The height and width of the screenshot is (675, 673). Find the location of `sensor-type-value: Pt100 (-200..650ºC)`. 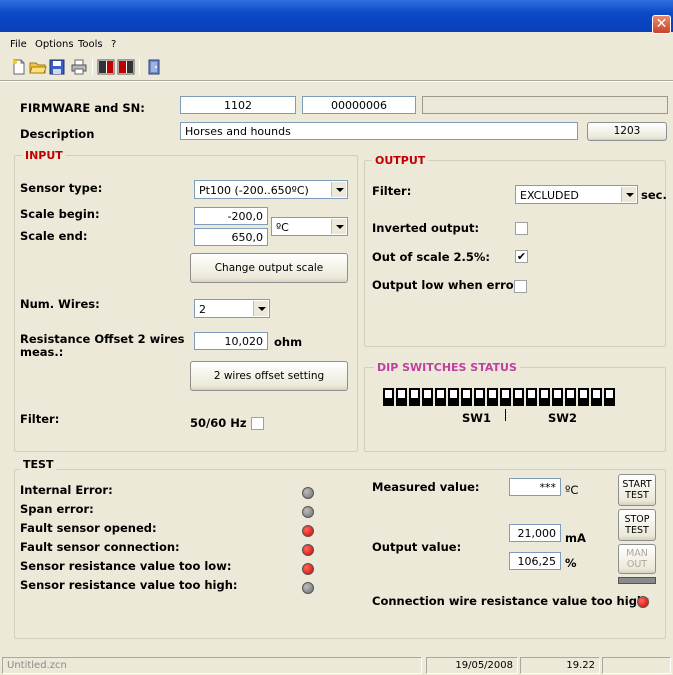

sensor-type-value: Pt100 (-200..650ºC) is located at coordinates (254, 190).